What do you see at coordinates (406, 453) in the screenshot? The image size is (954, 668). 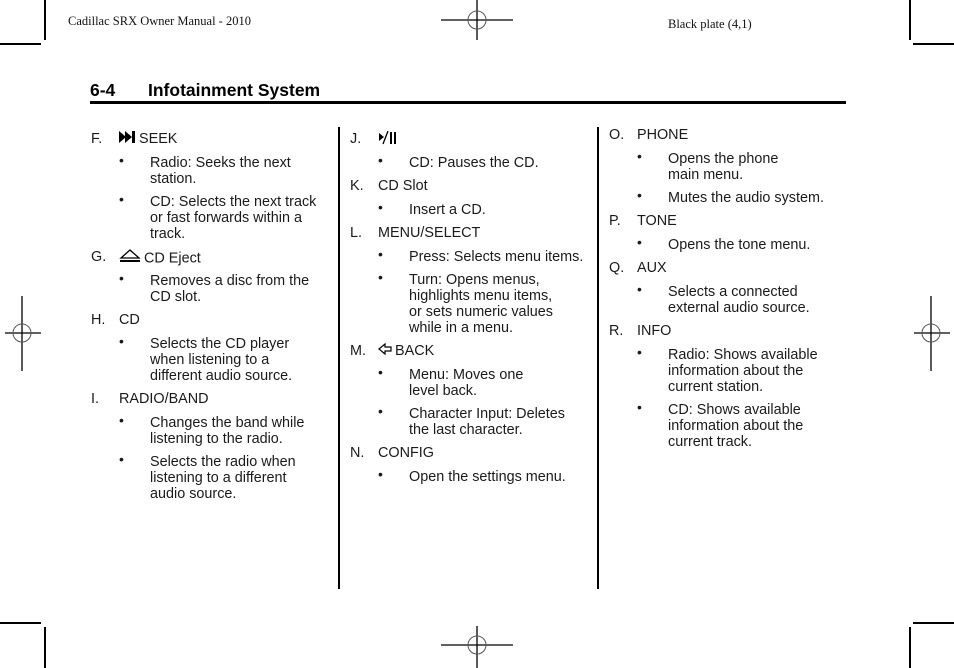 I see `item-label: CONFIG` at bounding box center [406, 453].